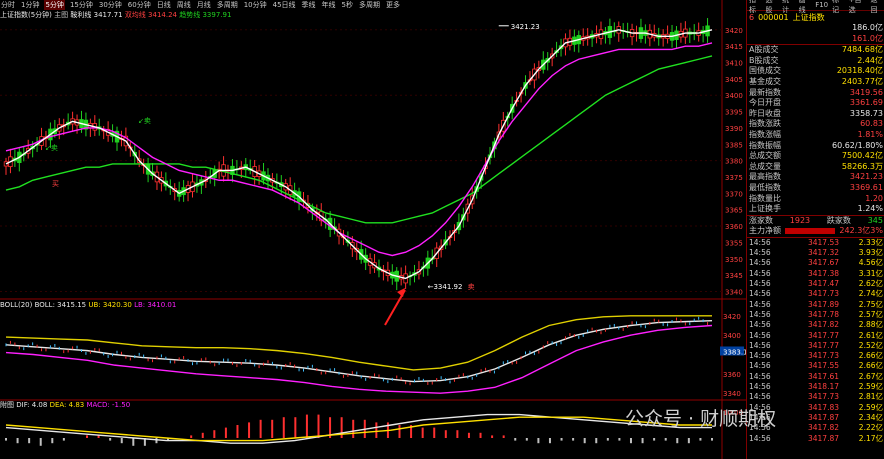 The height and width of the screenshot is (459, 884). I want to click on tool-4: F10, so click(821, 5).